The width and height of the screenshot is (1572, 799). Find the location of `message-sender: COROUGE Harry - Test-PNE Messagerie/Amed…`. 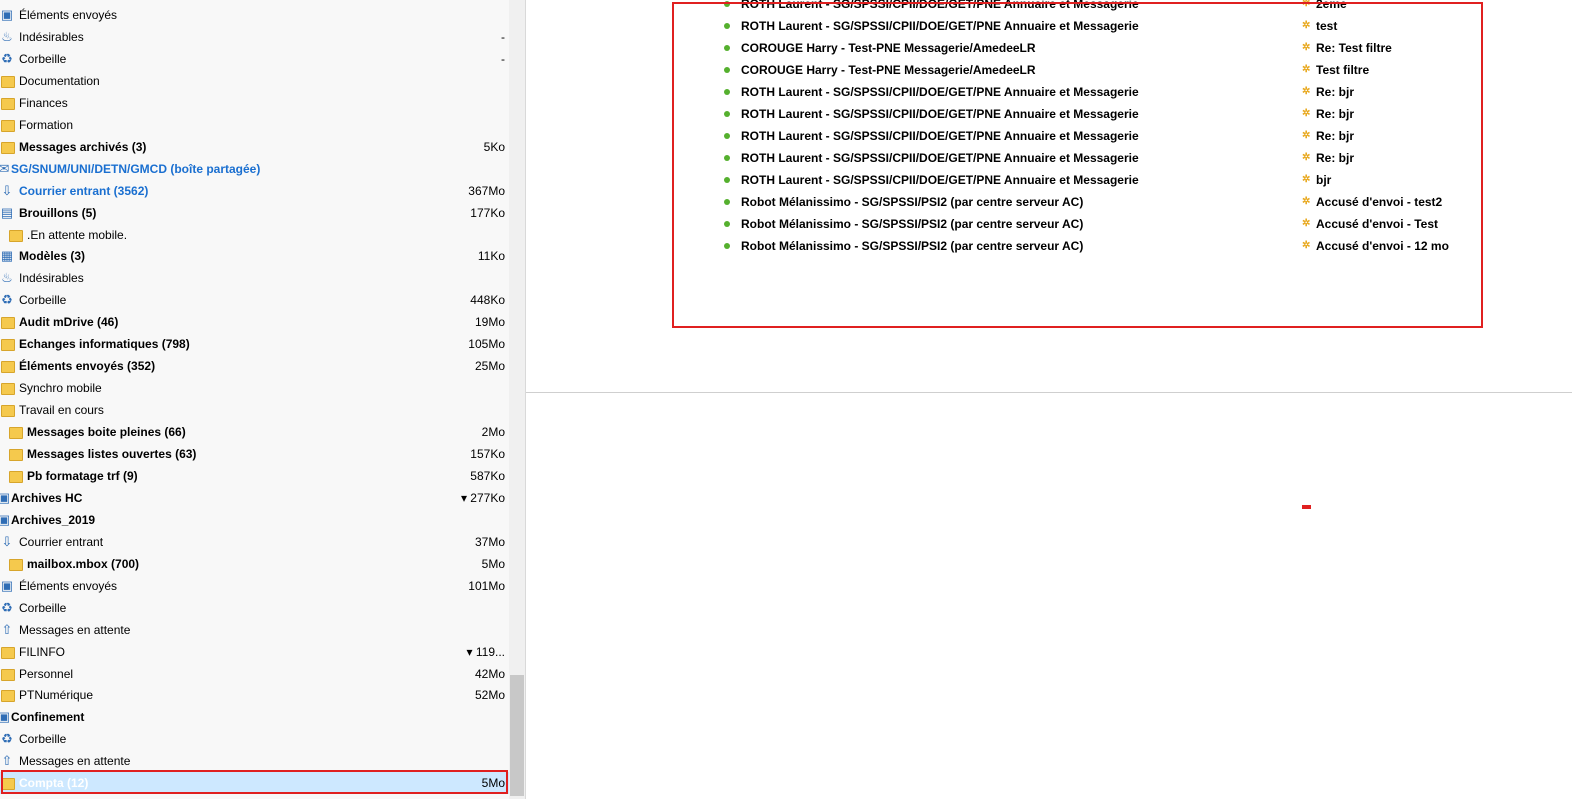

message-sender: COROUGE Harry - Test-PNE Messagerie/Amed… is located at coordinates (888, 48).